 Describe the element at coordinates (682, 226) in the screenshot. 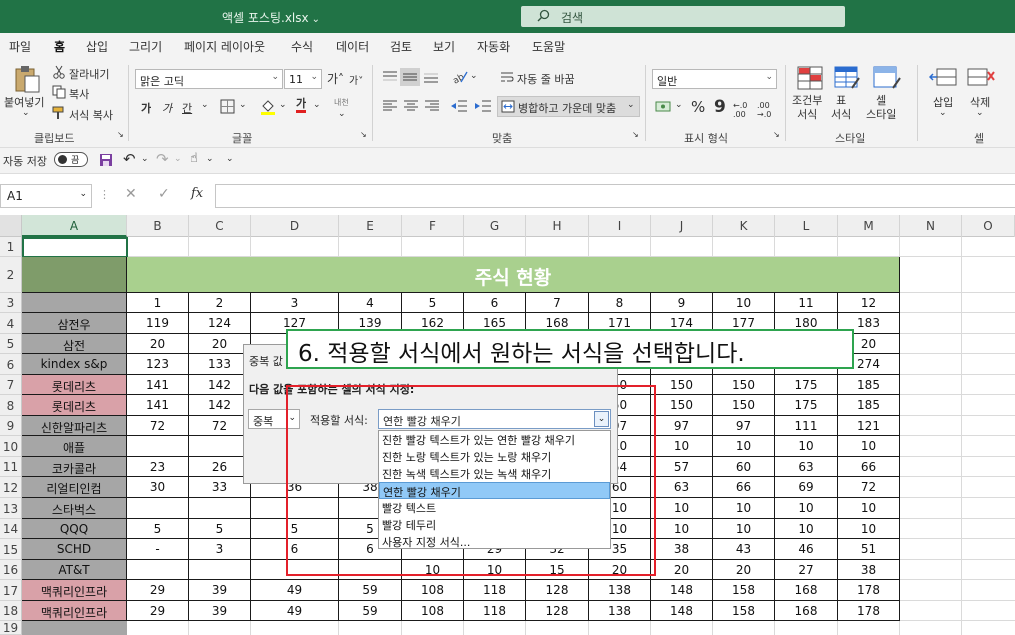

I see `column-header-j: J` at that location.